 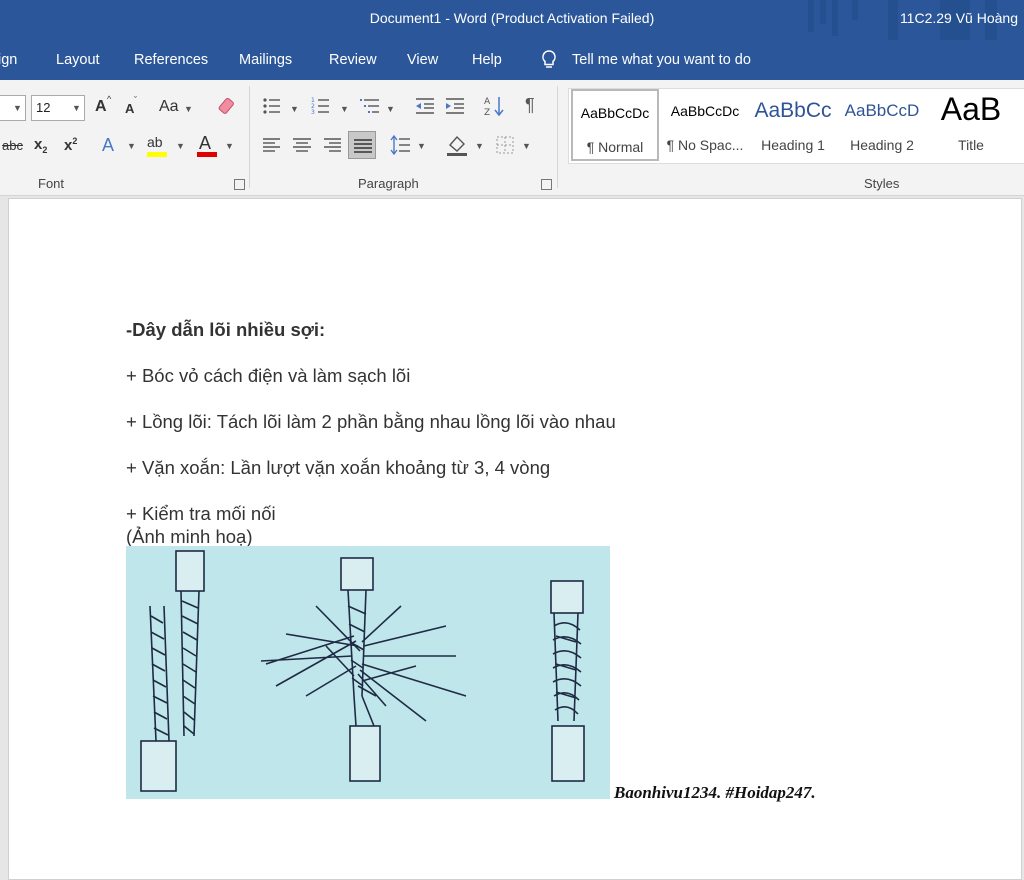 What do you see at coordinates (205, 143) in the screenshot?
I see `font-color-button: A` at bounding box center [205, 143].